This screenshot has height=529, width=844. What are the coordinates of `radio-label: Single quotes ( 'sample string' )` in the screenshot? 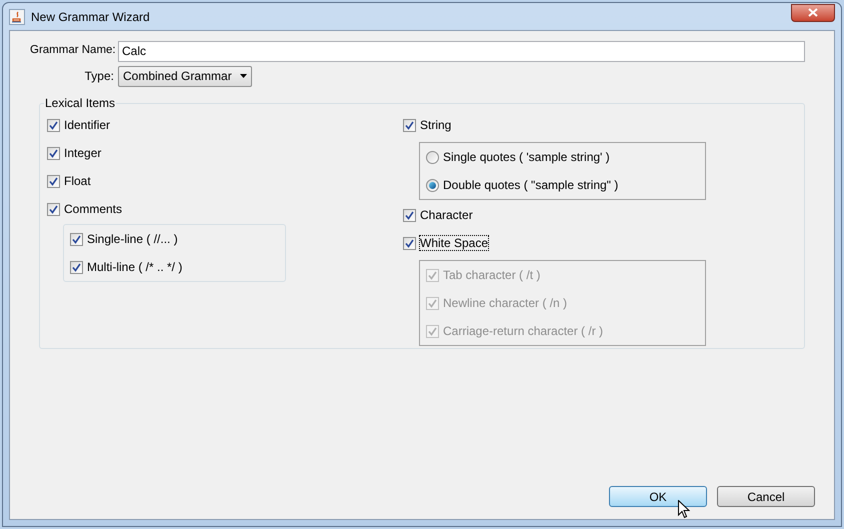 It's located at (526, 157).